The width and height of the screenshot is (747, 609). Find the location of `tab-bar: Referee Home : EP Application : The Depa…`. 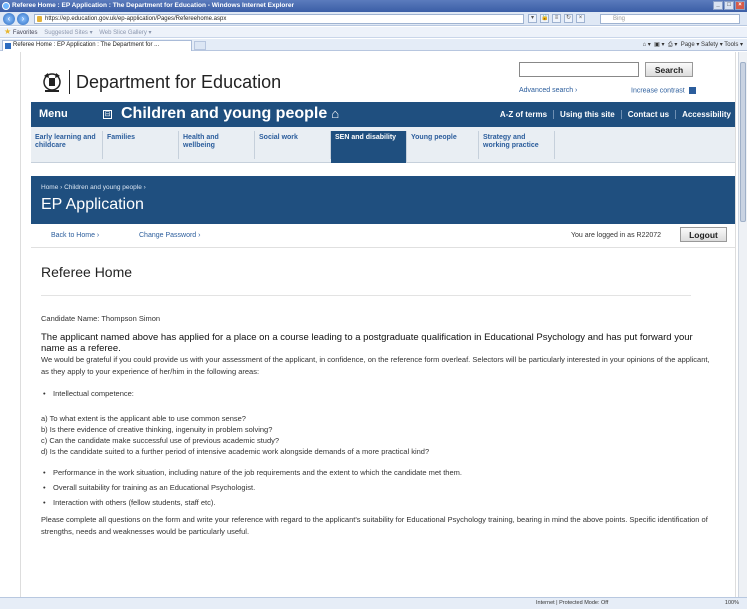

tab-bar: Referee Home : EP Application : The Depa… is located at coordinates (373, 45).